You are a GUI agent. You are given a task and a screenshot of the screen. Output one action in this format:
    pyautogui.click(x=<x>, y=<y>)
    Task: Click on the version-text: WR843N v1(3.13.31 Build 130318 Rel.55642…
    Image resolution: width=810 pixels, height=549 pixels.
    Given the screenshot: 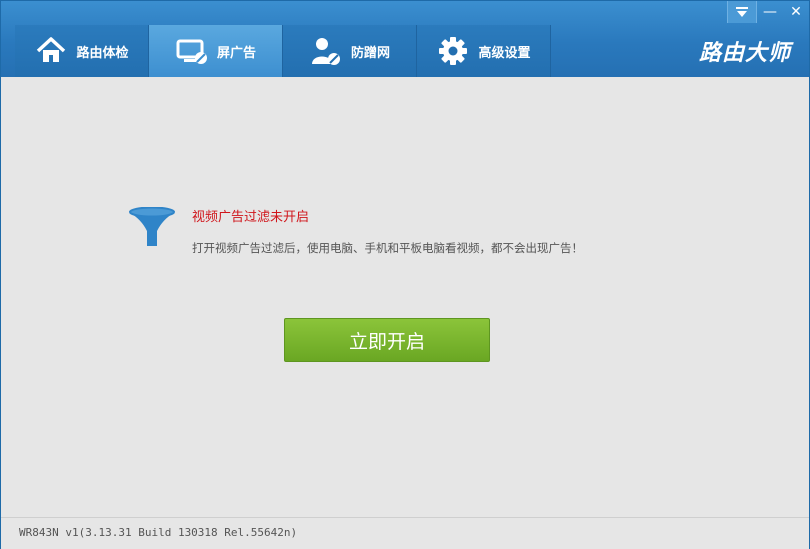 What is the action you would take?
    pyautogui.click(x=158, y=532)
    